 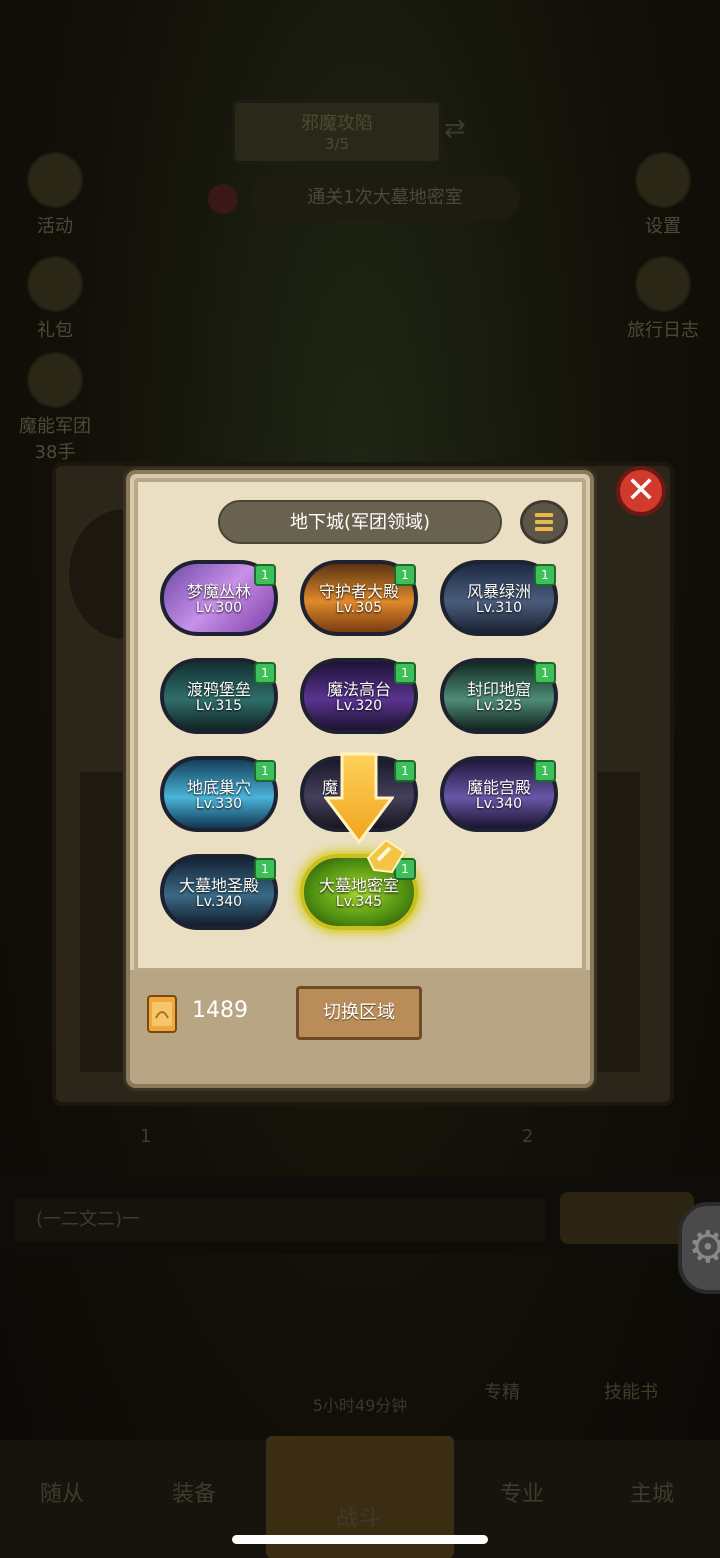 What do you see at coordinates (162, 1014) in the screenshot?
I see `scroll-currency-icon` at bounding box center [162, 1014].